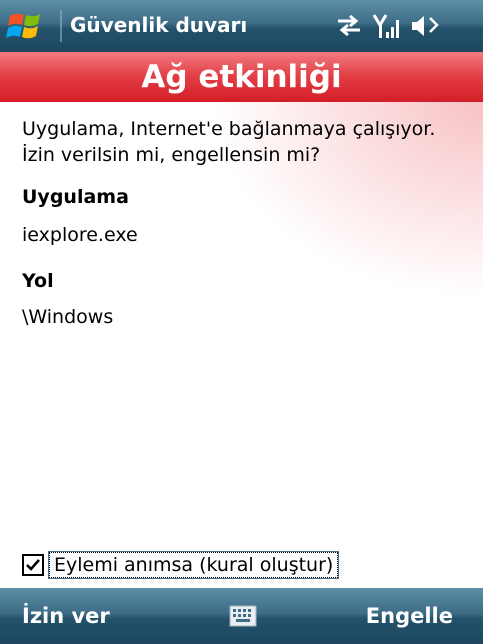  What do you see at coordinates (80, 235) in the screenshot?
I see `application-value: iexplore.exe` at bounding box center [80, 235].